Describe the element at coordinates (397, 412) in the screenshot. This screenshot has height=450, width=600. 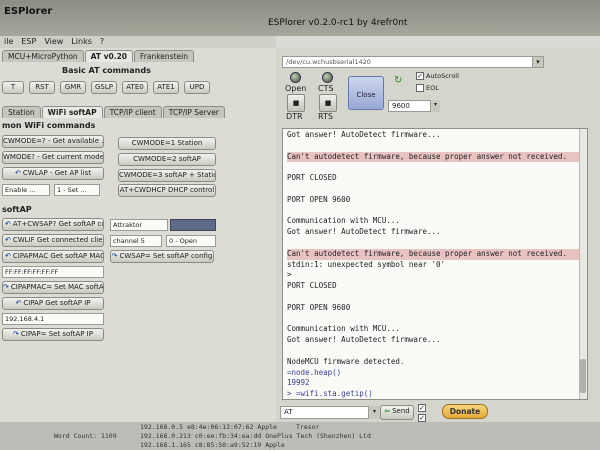
I see `send-button: ⇦ Send` at that location.